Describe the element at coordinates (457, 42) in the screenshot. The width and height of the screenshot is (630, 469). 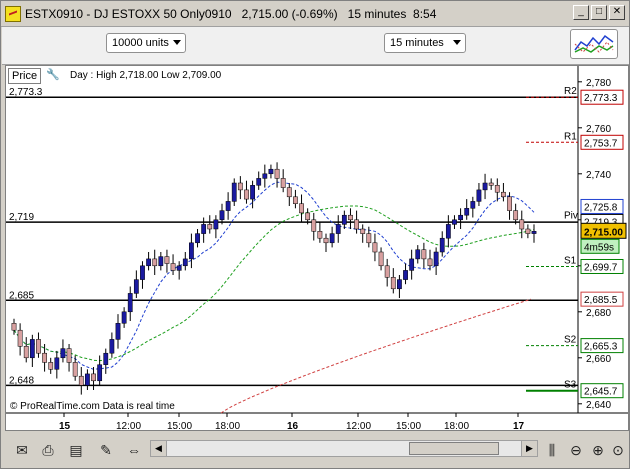
I see `chevron-down-icon` at that location.